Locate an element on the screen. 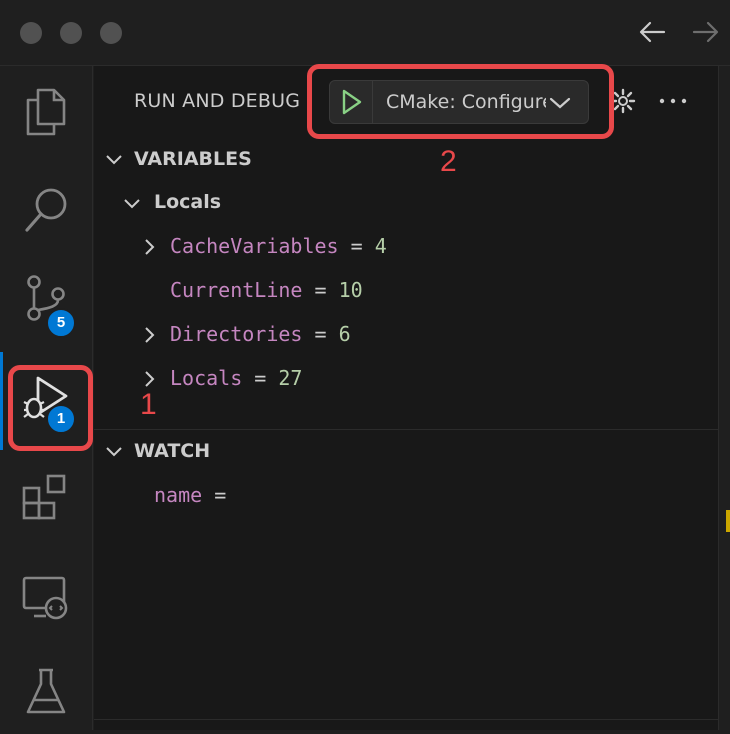 The height and width of the screenshot is (734, 730). watch-expression: name = is located at coordinates (190, 495).